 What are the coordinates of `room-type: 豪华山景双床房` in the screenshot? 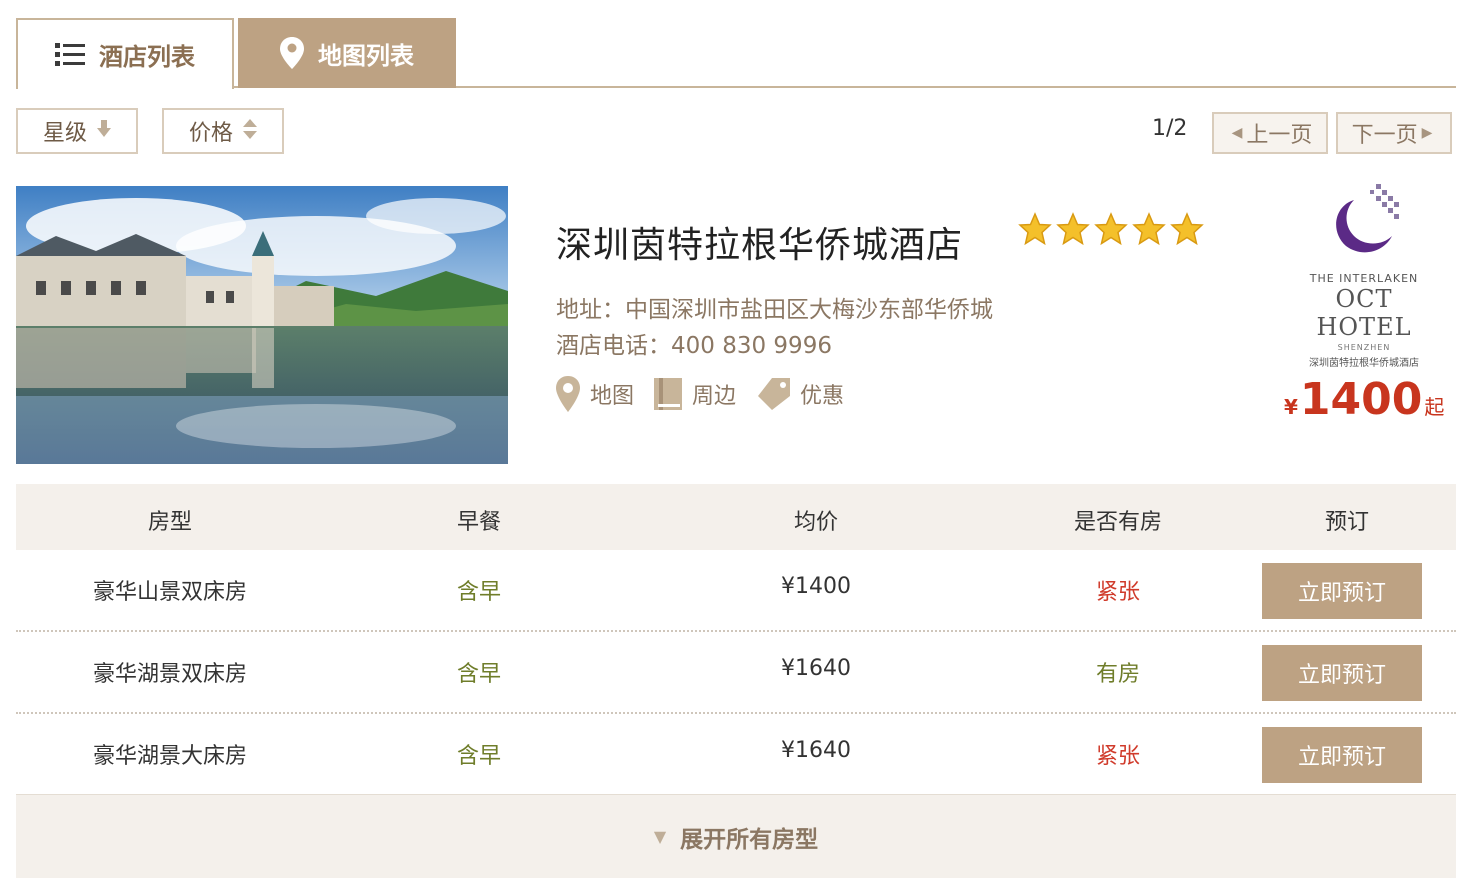 It's located at (169, 592).